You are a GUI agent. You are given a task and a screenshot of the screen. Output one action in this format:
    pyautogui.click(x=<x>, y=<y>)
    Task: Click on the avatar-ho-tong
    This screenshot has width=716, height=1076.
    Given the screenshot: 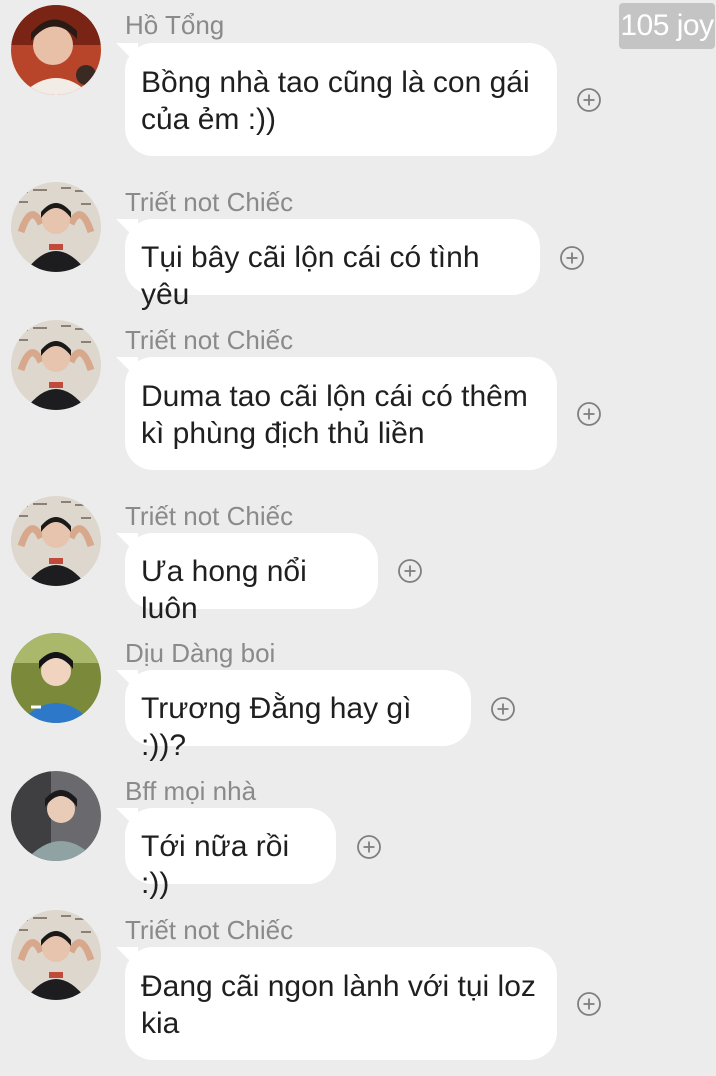 What is the action you would take?
    pyautogui.click(x=56, y=50)
    